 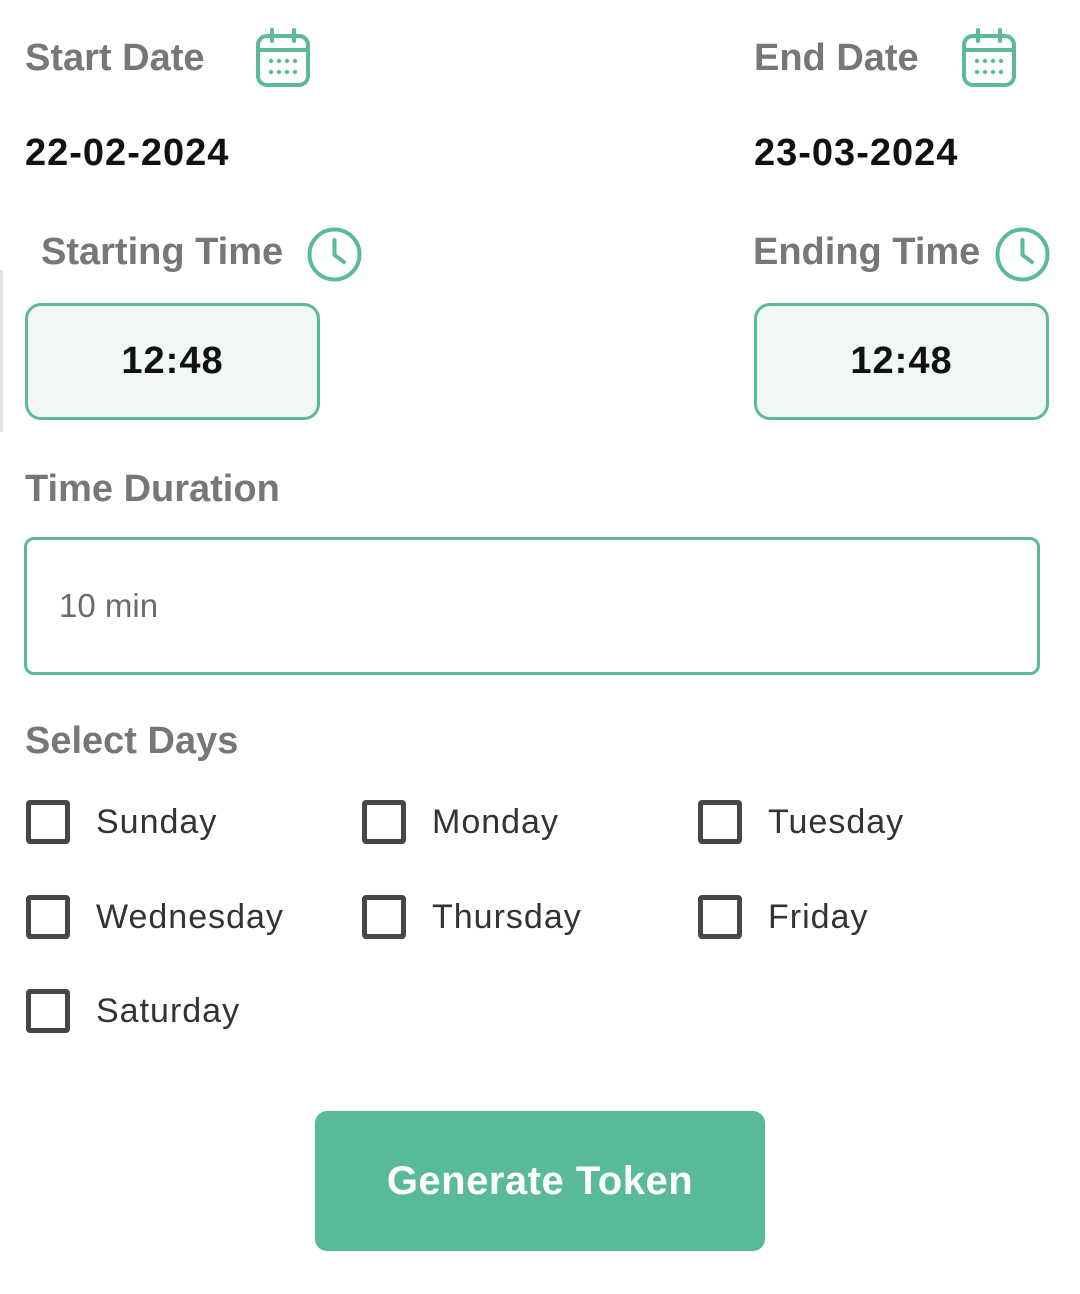 I want to click on friday-checkbox, so click(x=720, y=917).